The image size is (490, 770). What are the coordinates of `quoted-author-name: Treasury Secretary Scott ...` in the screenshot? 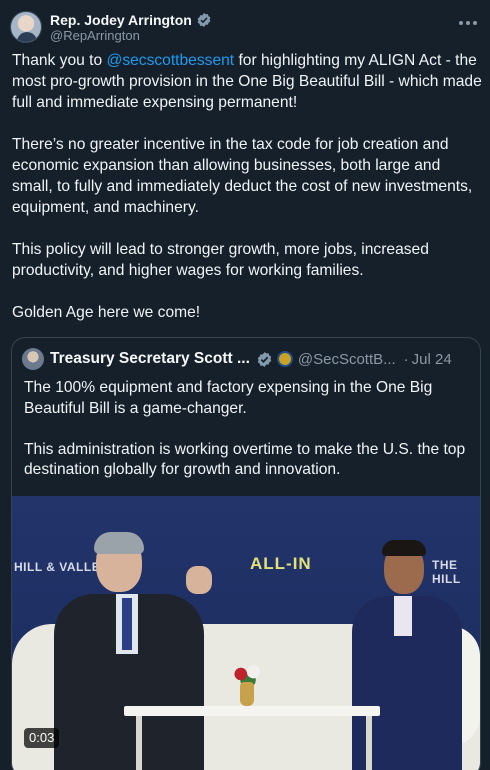 It's located at (150, 358).